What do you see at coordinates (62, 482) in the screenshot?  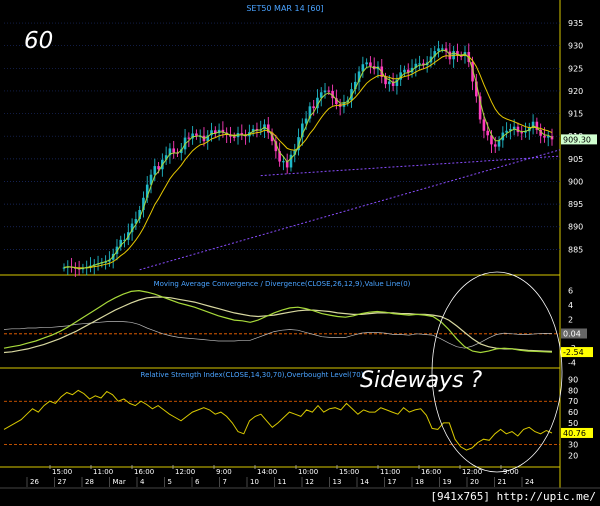 I see `day-label: 27` at bounding box center [62, 482].